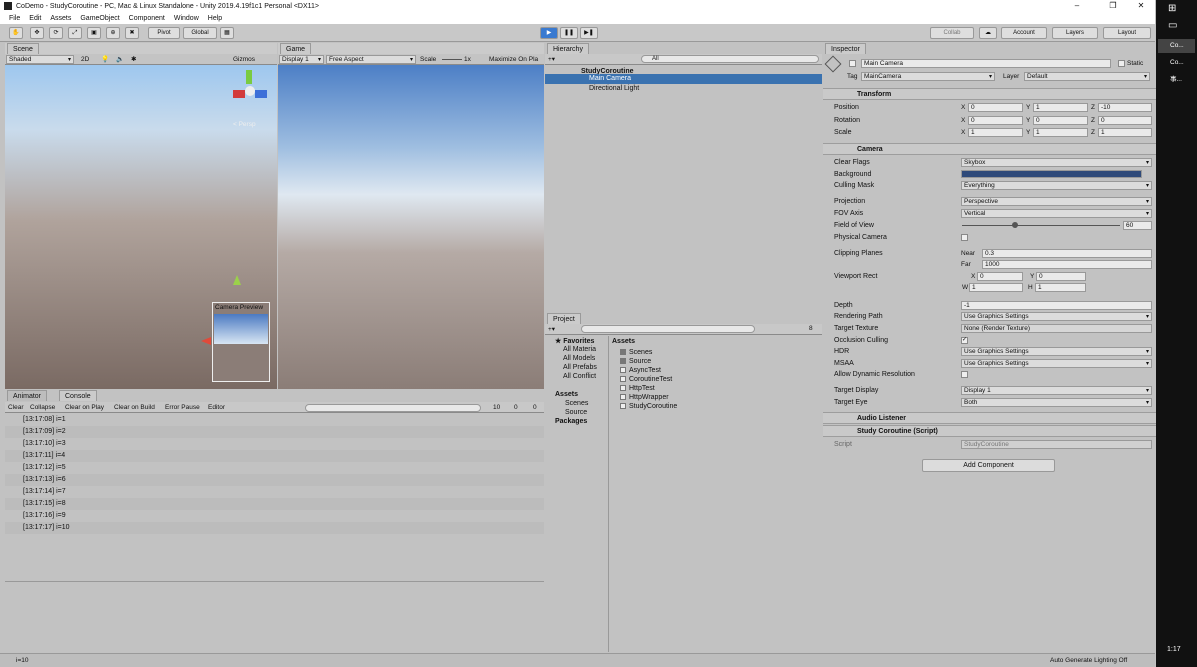 The height and width of the screenshot is (667, 1197). Describe the element at coordinates (274, 504) in the screenshot. I see `log-row: [13:17:15] i=8` at that location.